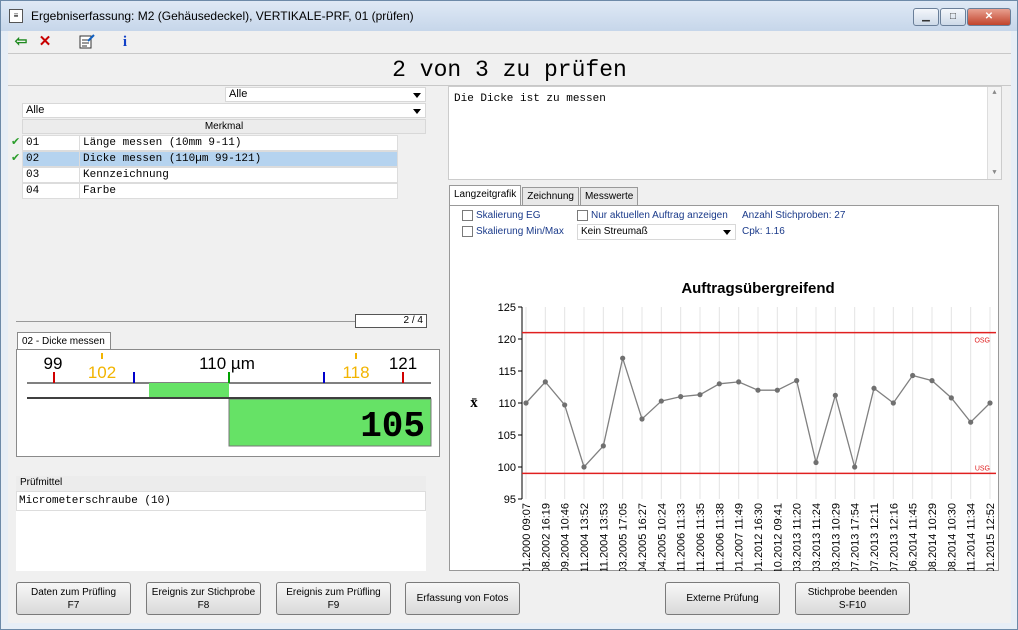 The image size is (1018, 630). What do you see at coordinates (994, 133) in the screenshot?
I see `description-scrollbar: ▲ ▼` at bounding box center [994, 133].